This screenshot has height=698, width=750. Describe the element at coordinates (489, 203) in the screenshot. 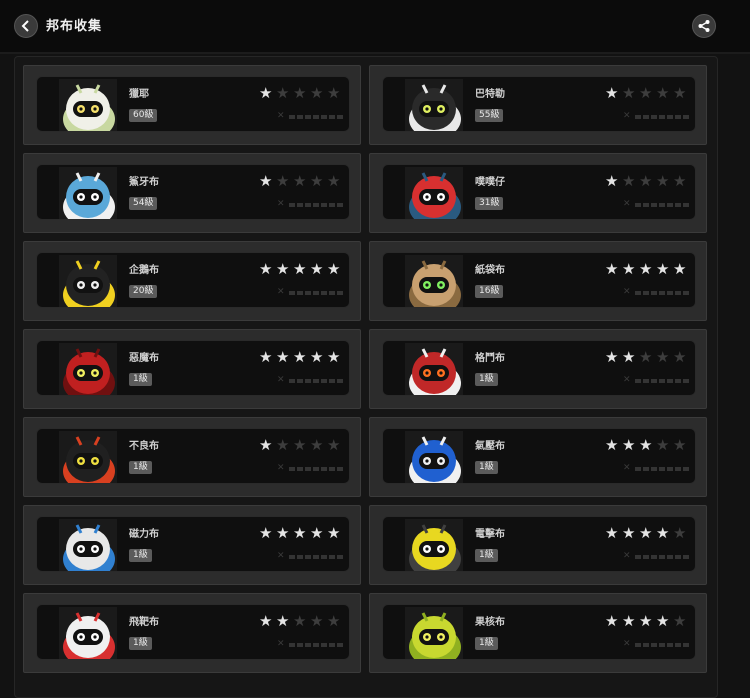

I see `level-badge: 31級` at that location.